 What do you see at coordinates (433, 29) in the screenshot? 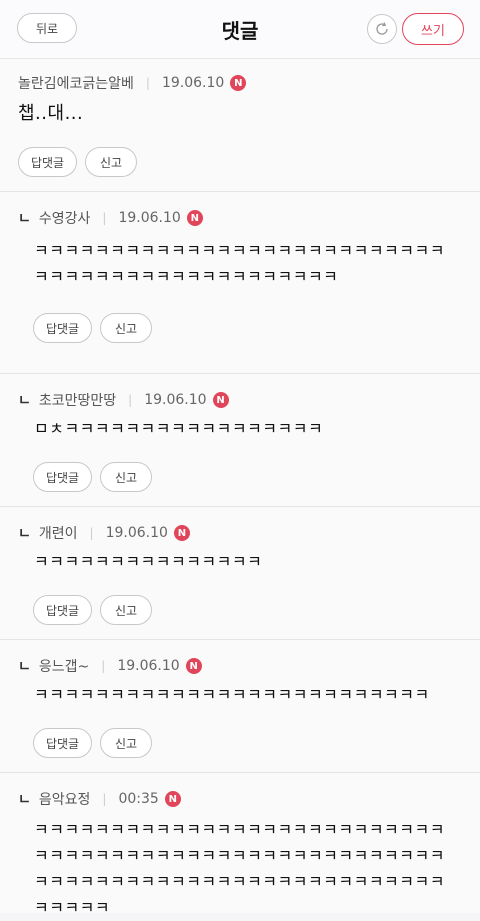
I see `write-button: 쓰기` at bounding box center [433, 29].